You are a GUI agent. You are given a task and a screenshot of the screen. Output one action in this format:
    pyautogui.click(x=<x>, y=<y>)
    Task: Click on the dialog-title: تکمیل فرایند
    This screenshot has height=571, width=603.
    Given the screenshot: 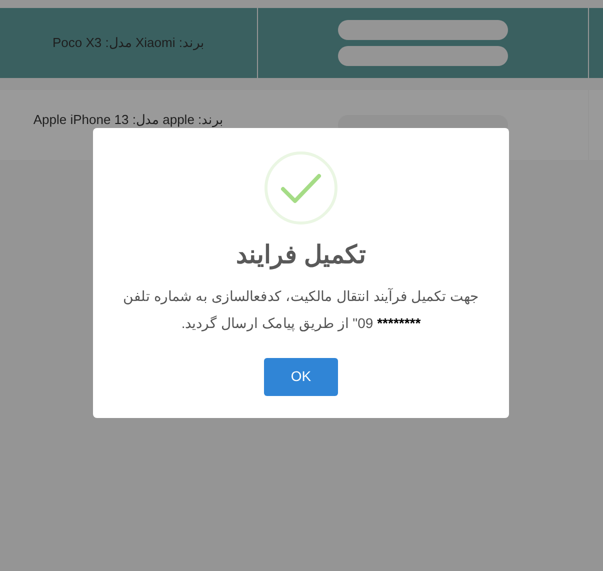 What is the action you would take?
    pyautogui.click(x=301, y=256)
    